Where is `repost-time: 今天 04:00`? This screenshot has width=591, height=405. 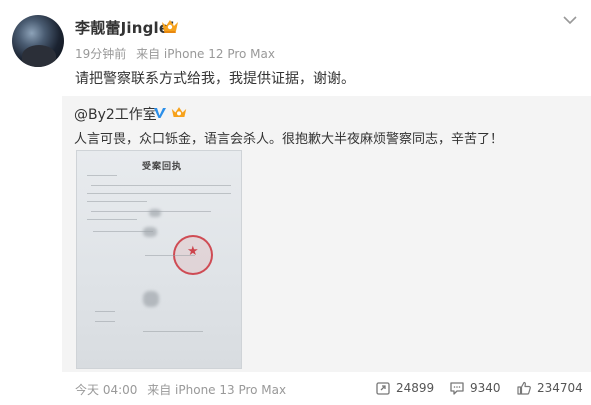
repost-time: 今天 04:00 is located at coordinates (106, 390).